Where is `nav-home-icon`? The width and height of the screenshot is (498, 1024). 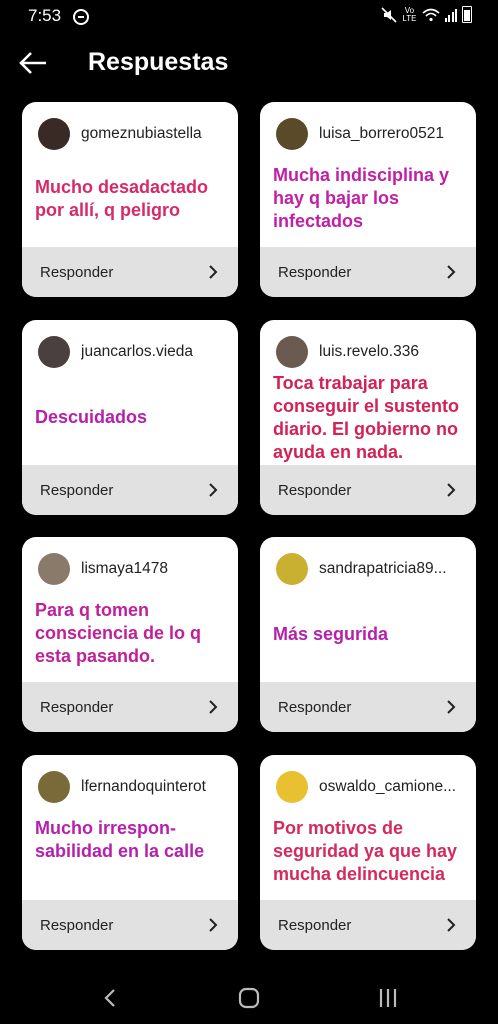
nav-home-icon is located at coordinates (249, 998).